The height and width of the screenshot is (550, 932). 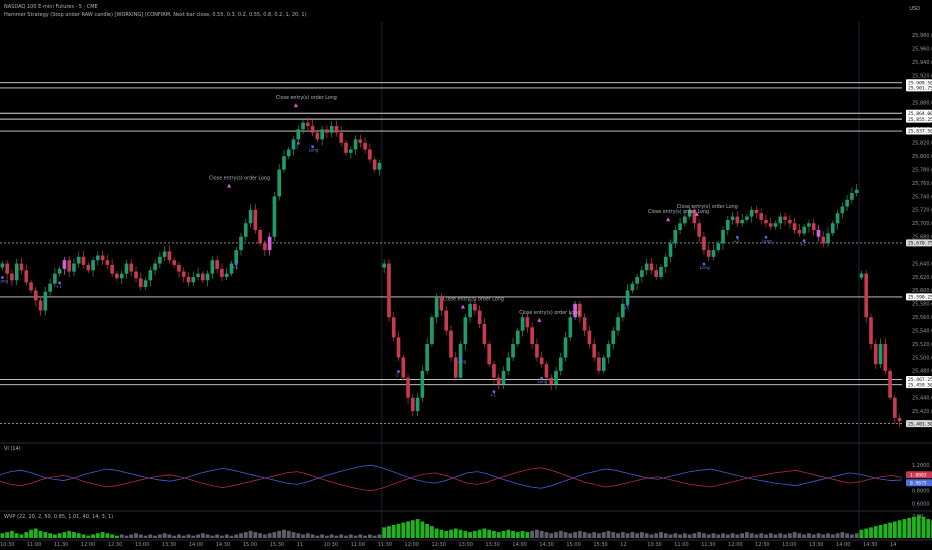 I want to click on price-tick-label: 25,580.00, so click(x=922, y=305).